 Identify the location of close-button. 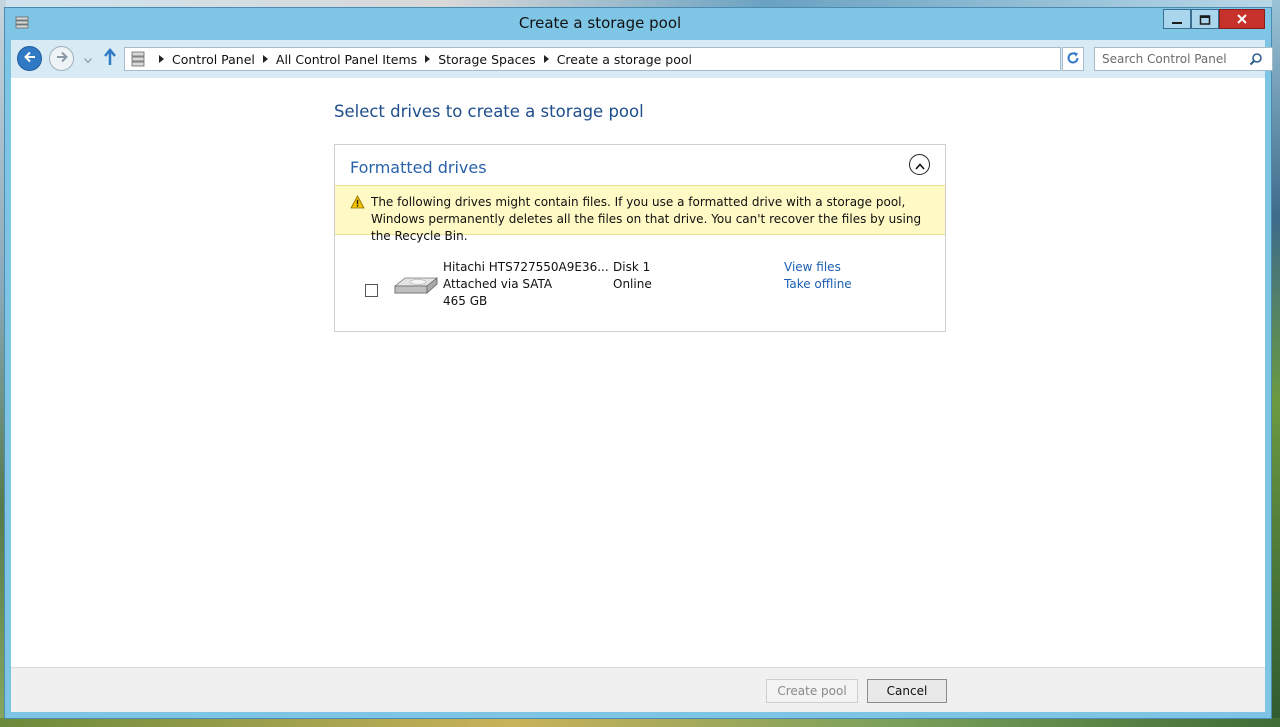
(1242, 19).